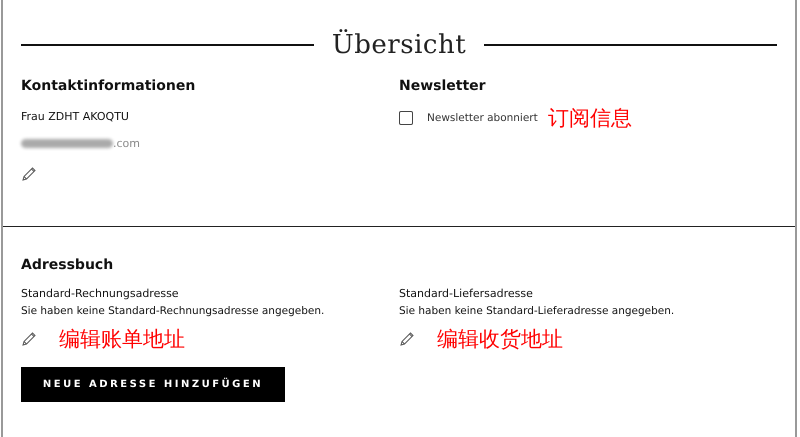 The height and width of the screenshot is (437, 800). What do you see at coordinates (482, 118) in the screenshot?
I see `checkbox-label: Newsletter abonniert` at bounding box center [482, 118].